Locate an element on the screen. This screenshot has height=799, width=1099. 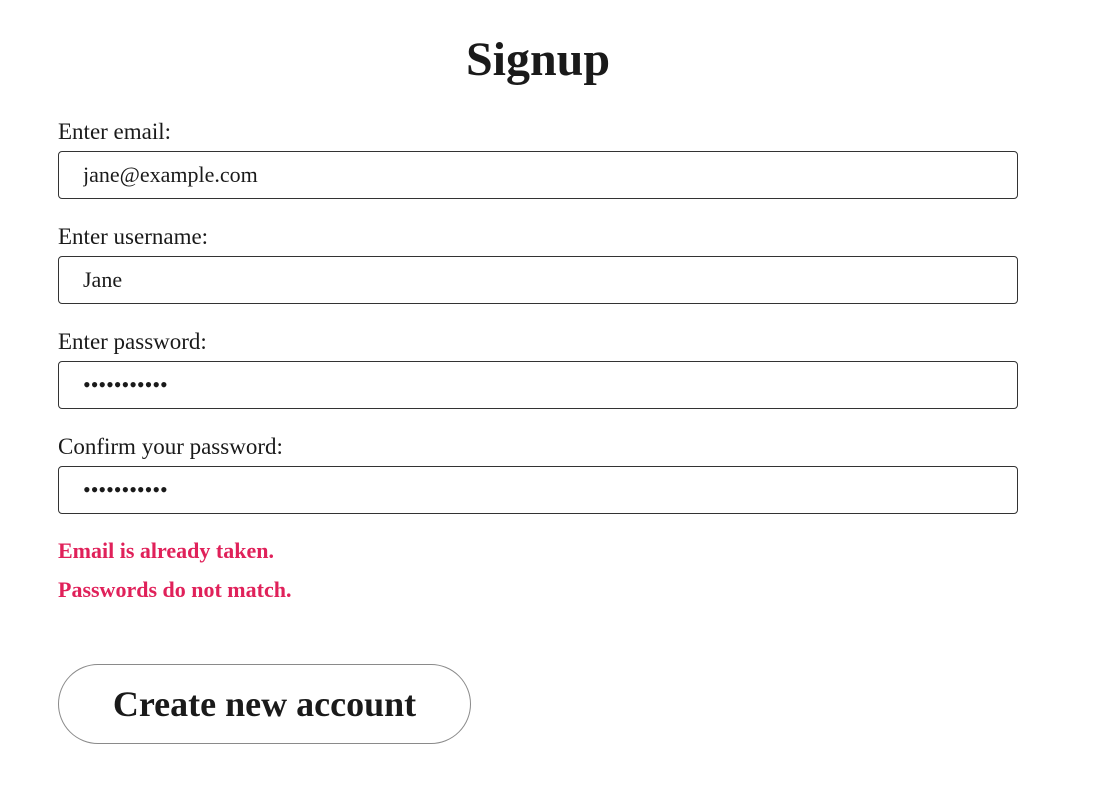
email-label: Enter email: is located at coordinates (115, 131).